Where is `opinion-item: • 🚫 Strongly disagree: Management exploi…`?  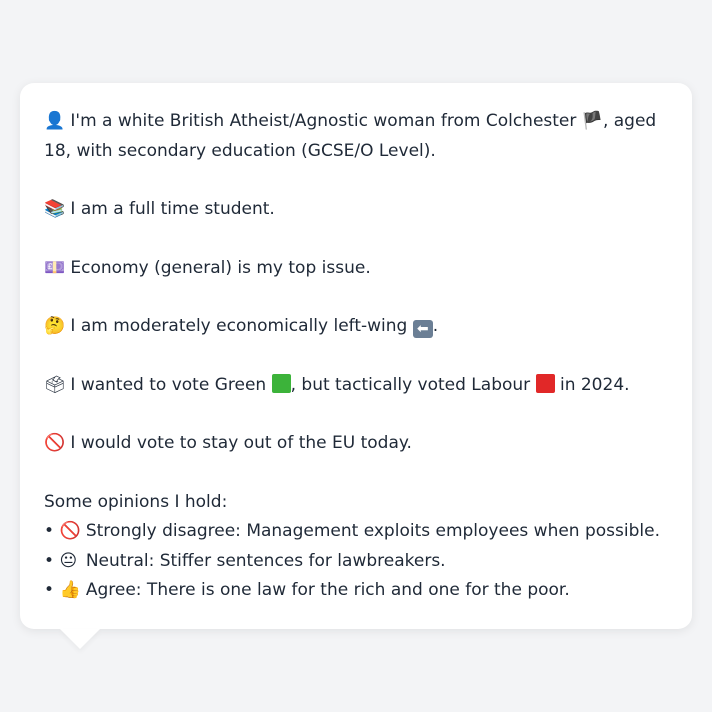
opinion-item: • 🚫 Strongly disagree: Management exploi… is located at coordinates (358, 532).